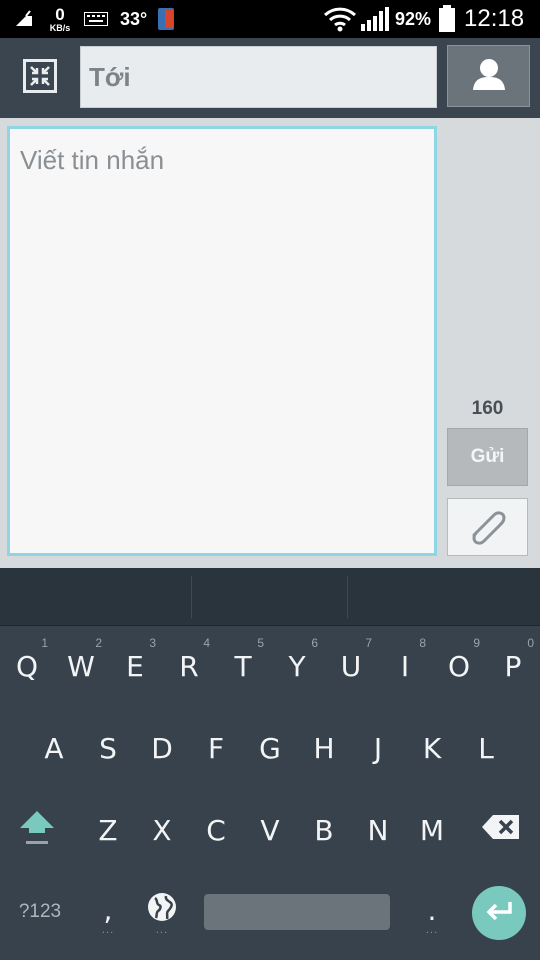 Image resolution: width=540 pixels, height=960 pixels. I want to click on key-label: D, so click(162, 748).